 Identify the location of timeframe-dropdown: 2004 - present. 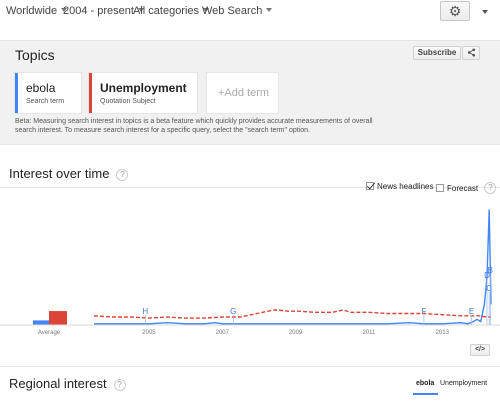
(103, 11).